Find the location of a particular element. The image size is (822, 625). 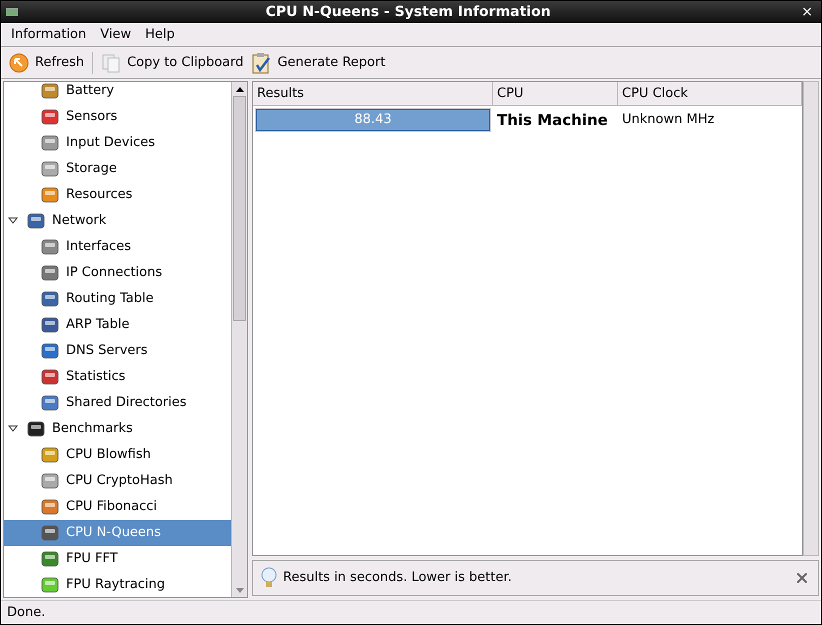

close-button is located at coordinates (802, 578).